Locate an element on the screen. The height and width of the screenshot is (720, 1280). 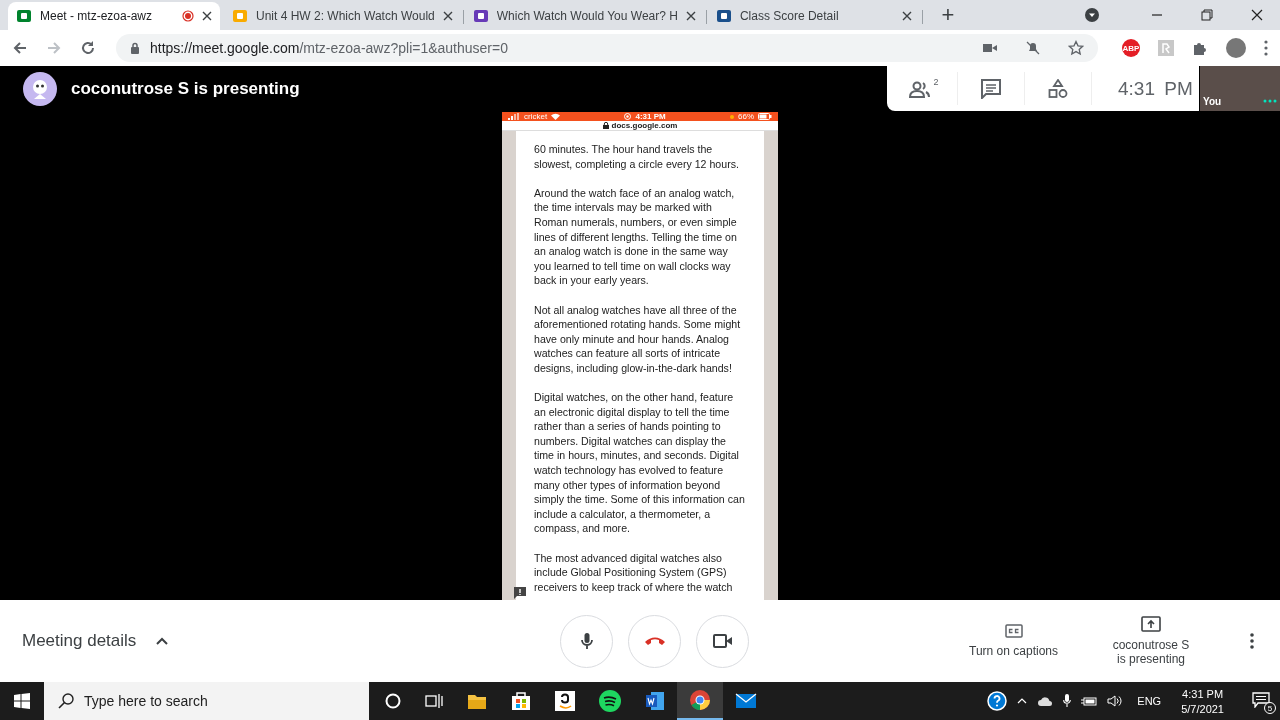
carrier-label: cricket is located at coordinates (536, 116).